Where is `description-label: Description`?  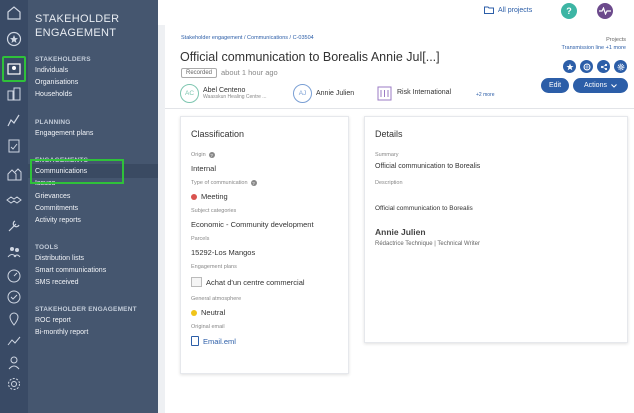 description-label: Description is located at coordinates (389, 183).